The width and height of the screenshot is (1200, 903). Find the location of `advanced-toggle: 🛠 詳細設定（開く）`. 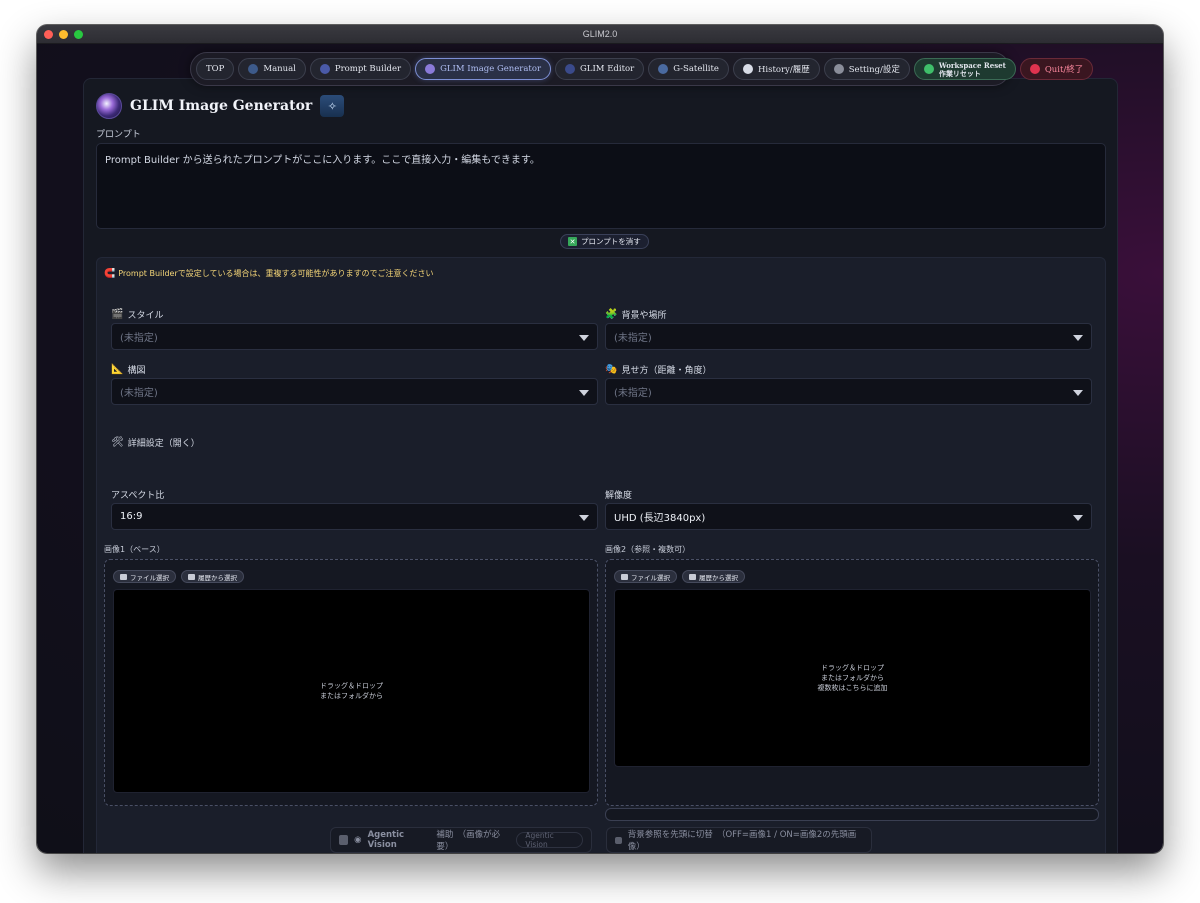

advanced-toggle: 🛠 詳細設定（開く） is located at coordinates (155, 442).